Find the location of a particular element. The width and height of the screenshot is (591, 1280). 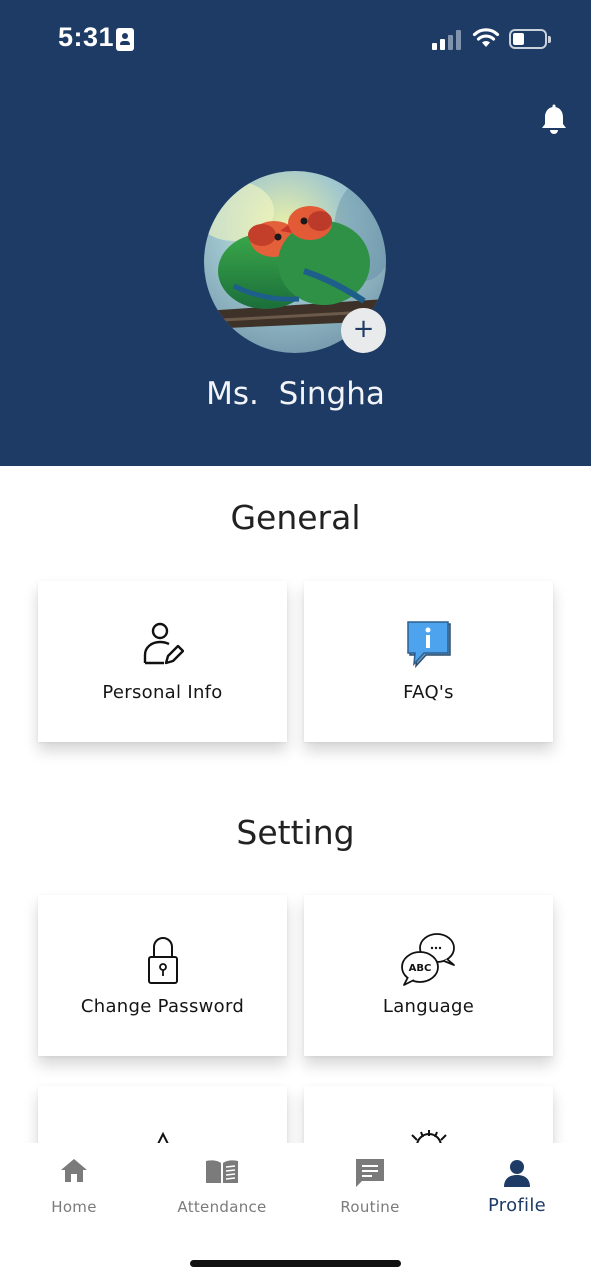

personal-info-label: Personal Info is located at coordinates (162, 692).